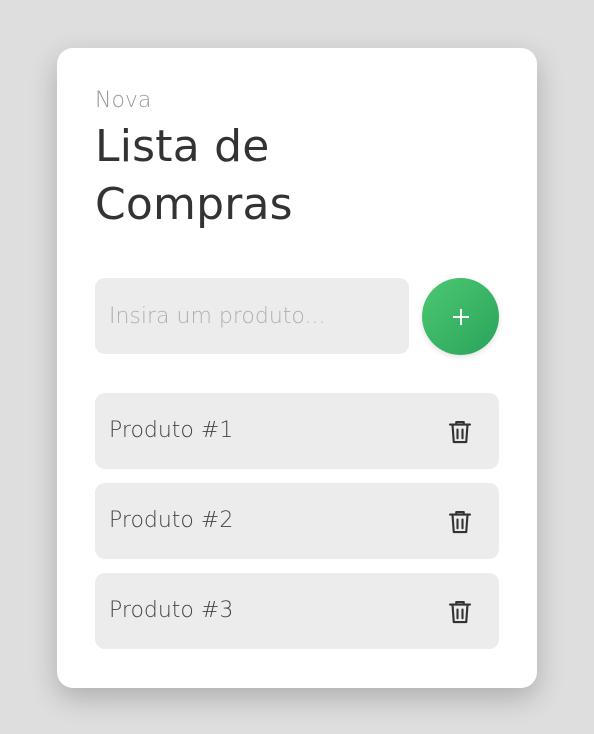 This screenshot has height=734, width=594. What do you see at coordinates (171, 430) in the screenshot?
I see `item-label: Produto #1` at bounding box center [171, 430].